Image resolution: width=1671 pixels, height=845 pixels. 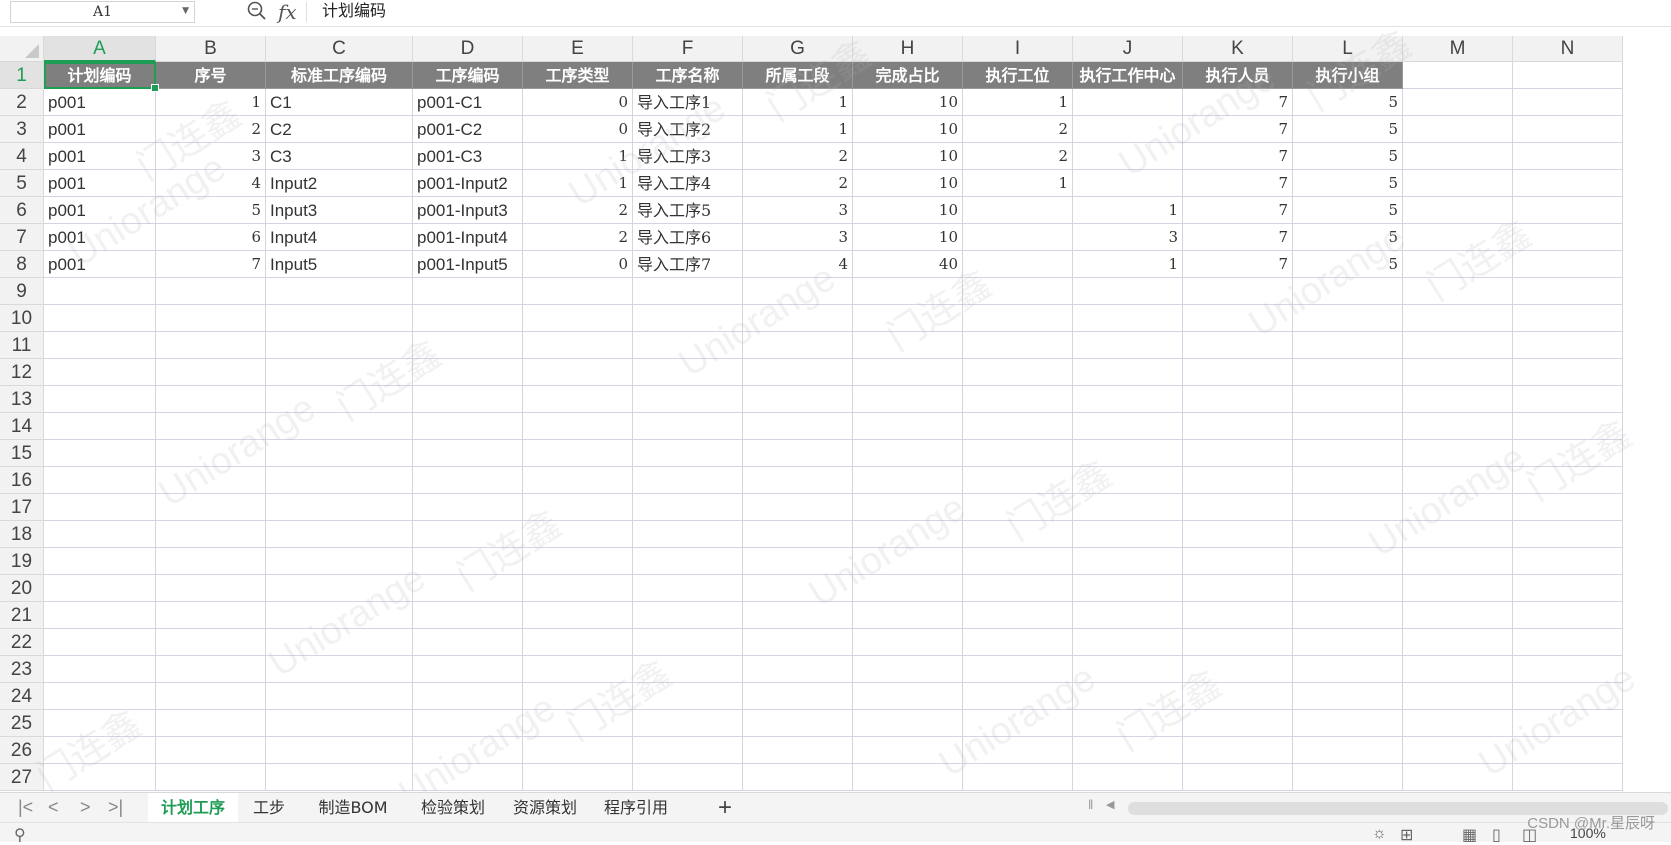 I want to click on row-header: 3, so click(x=22, y=129).